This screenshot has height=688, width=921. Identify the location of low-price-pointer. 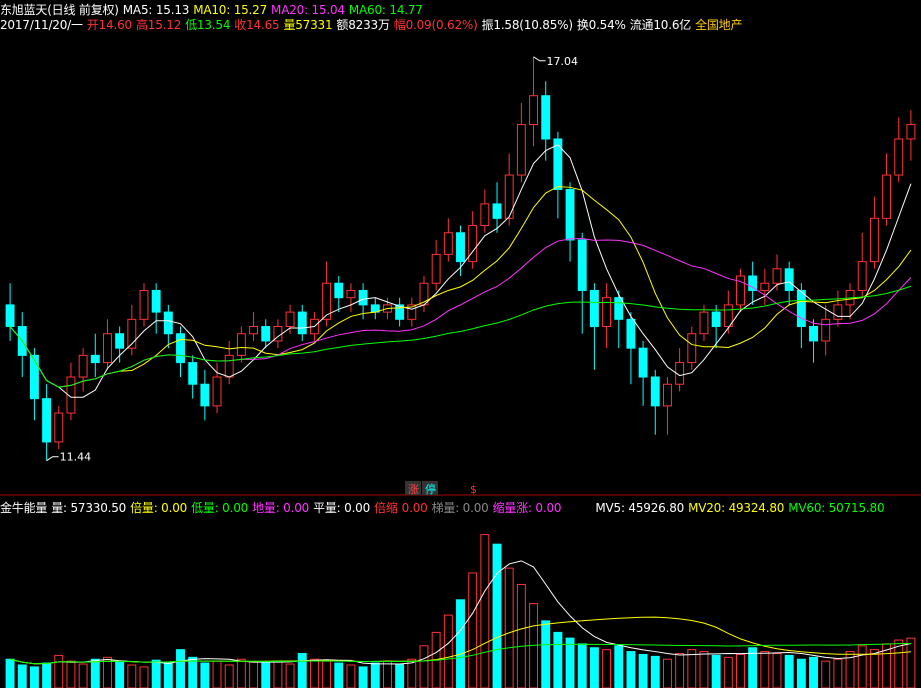
(52, 459).